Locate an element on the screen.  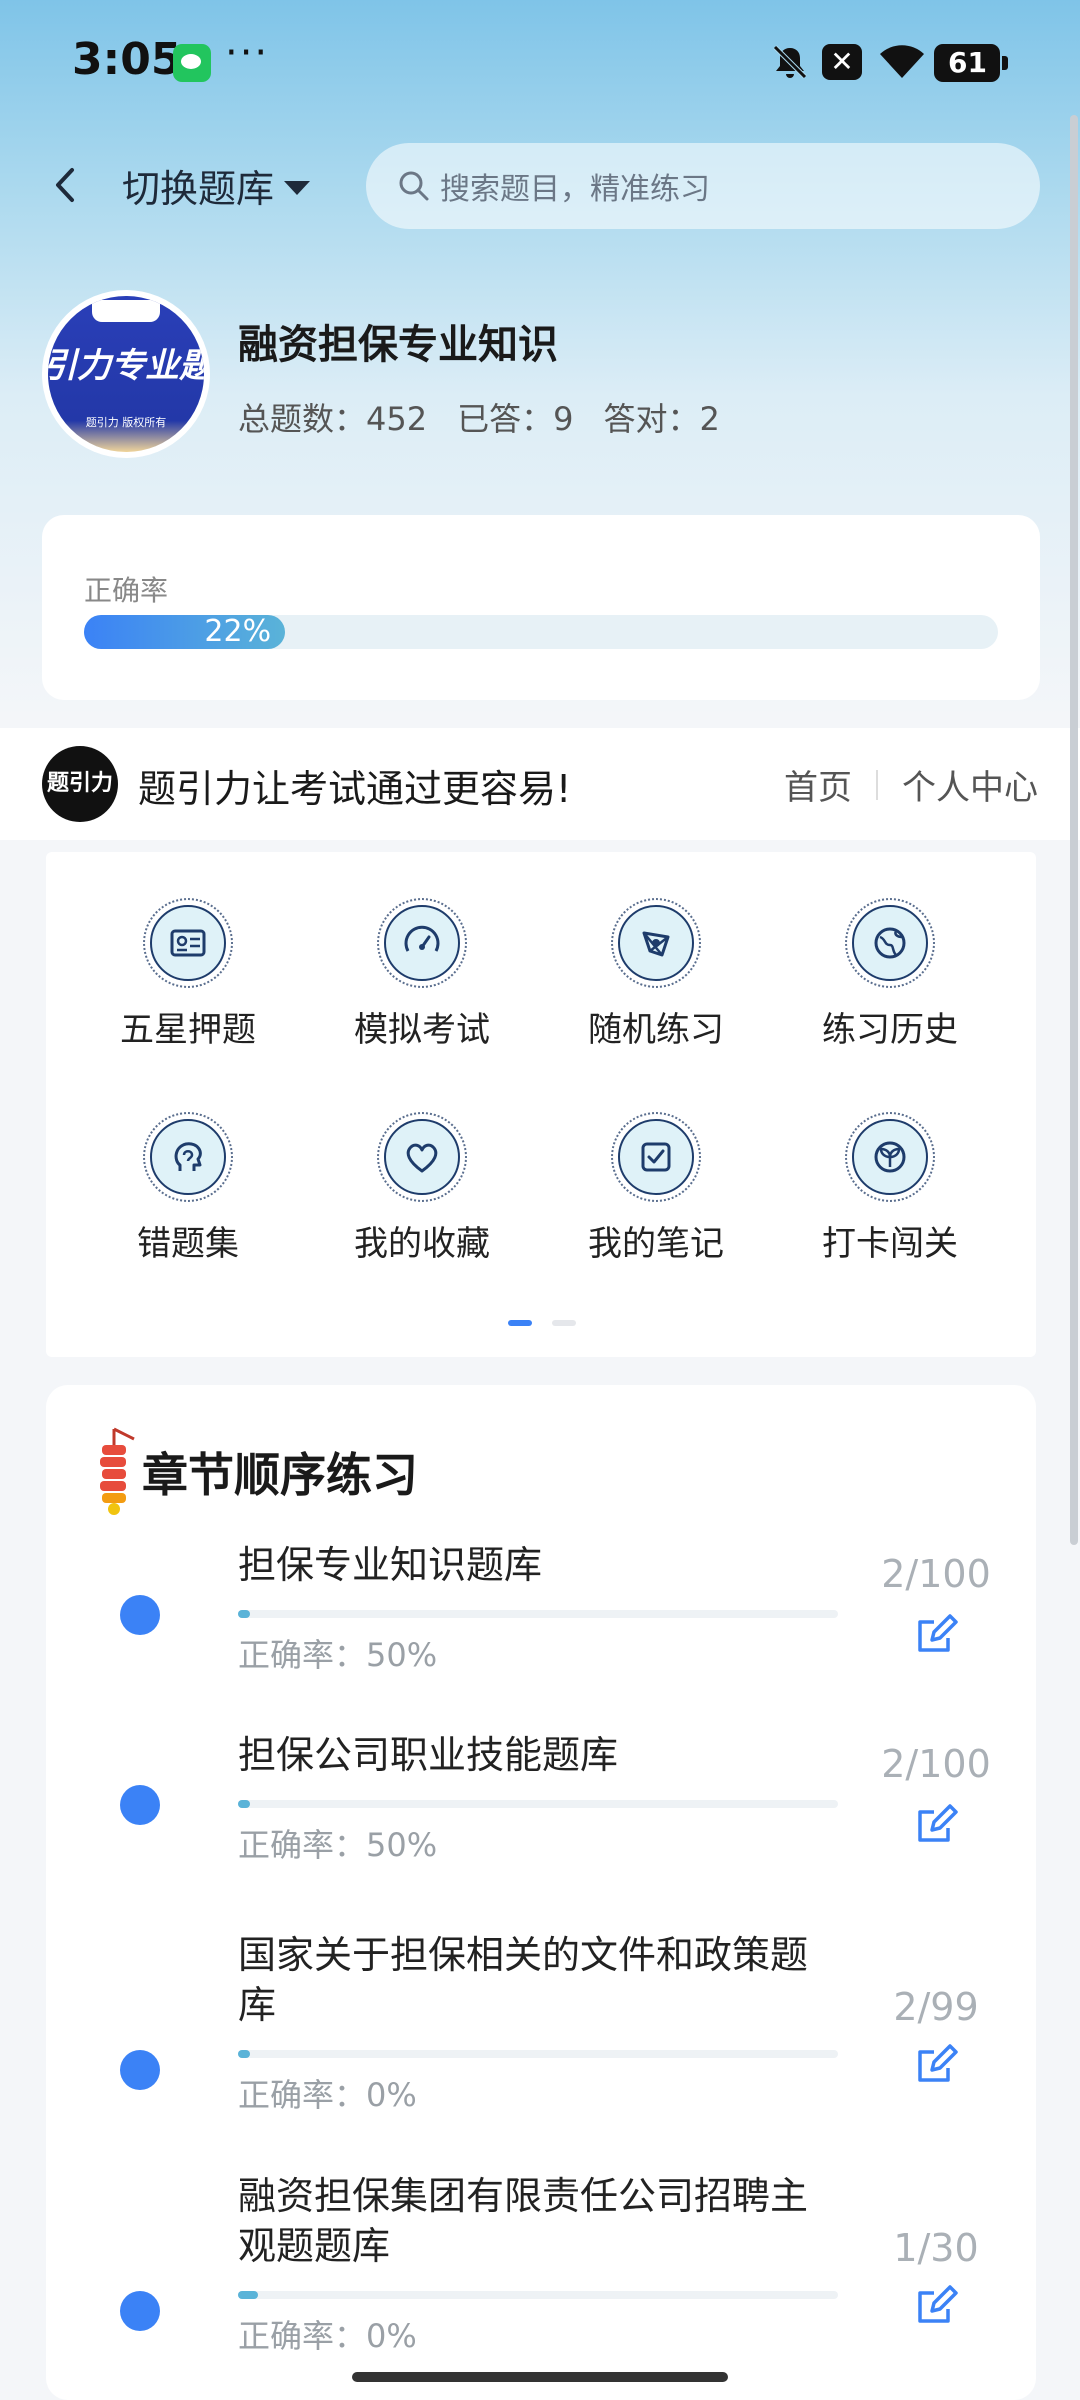
promo-bar: 题引力 题引力让考试通过更容易! 首页 个人中心 is located at coordinates (540, 784).